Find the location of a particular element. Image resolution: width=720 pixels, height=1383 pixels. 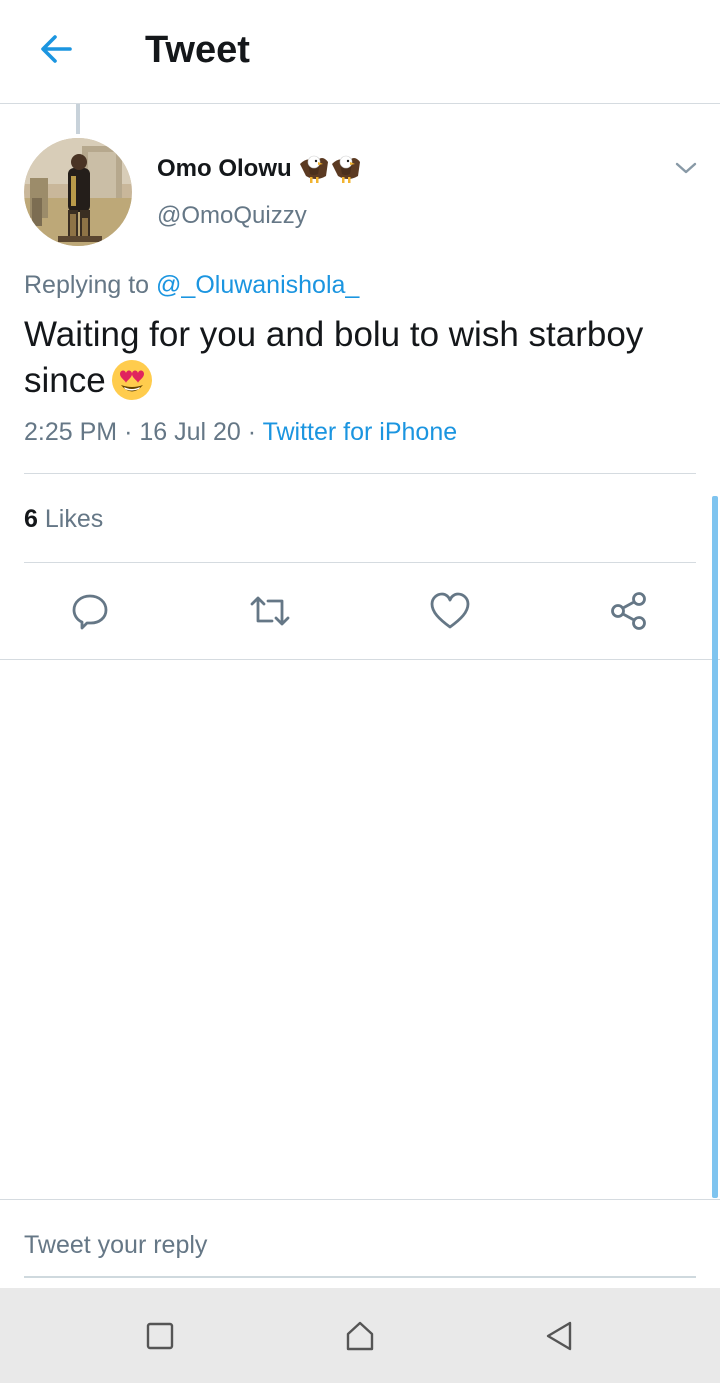

reply-button is located at coordinates (90, 611).